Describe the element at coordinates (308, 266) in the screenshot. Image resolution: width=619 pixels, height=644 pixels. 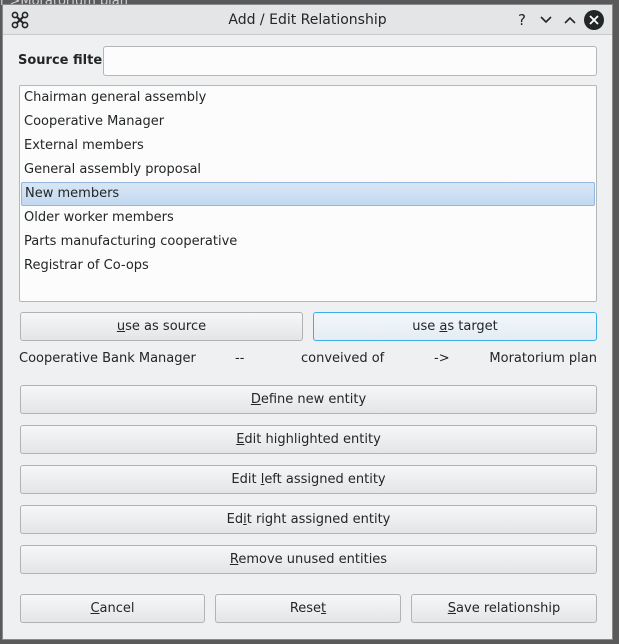
I see `list-item: Registrar of Co-ops` at that location.